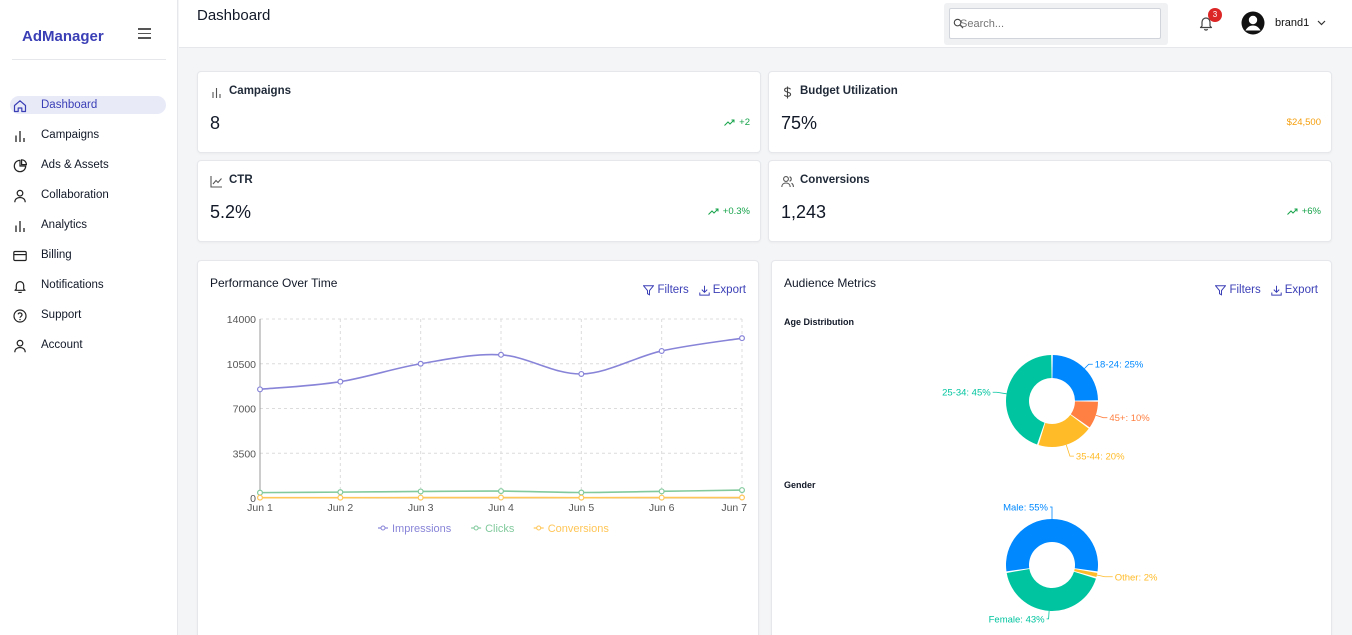 This screenshot has height=635, width=1352. Describe the element at coordinates (231, 212) in the screenshot. I see `stat-value: 5.2%` at that location.